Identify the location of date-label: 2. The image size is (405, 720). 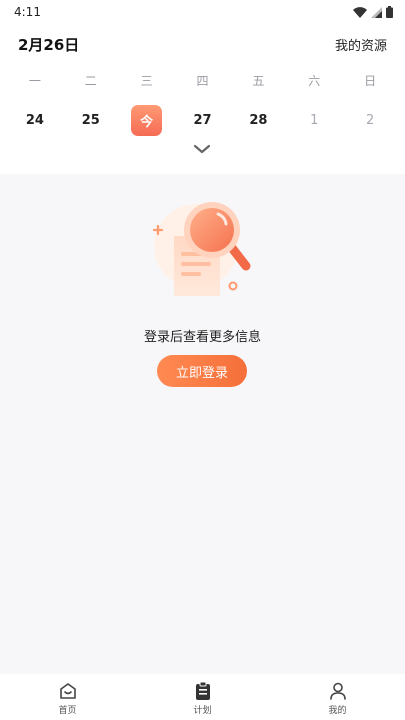
(370, 120).